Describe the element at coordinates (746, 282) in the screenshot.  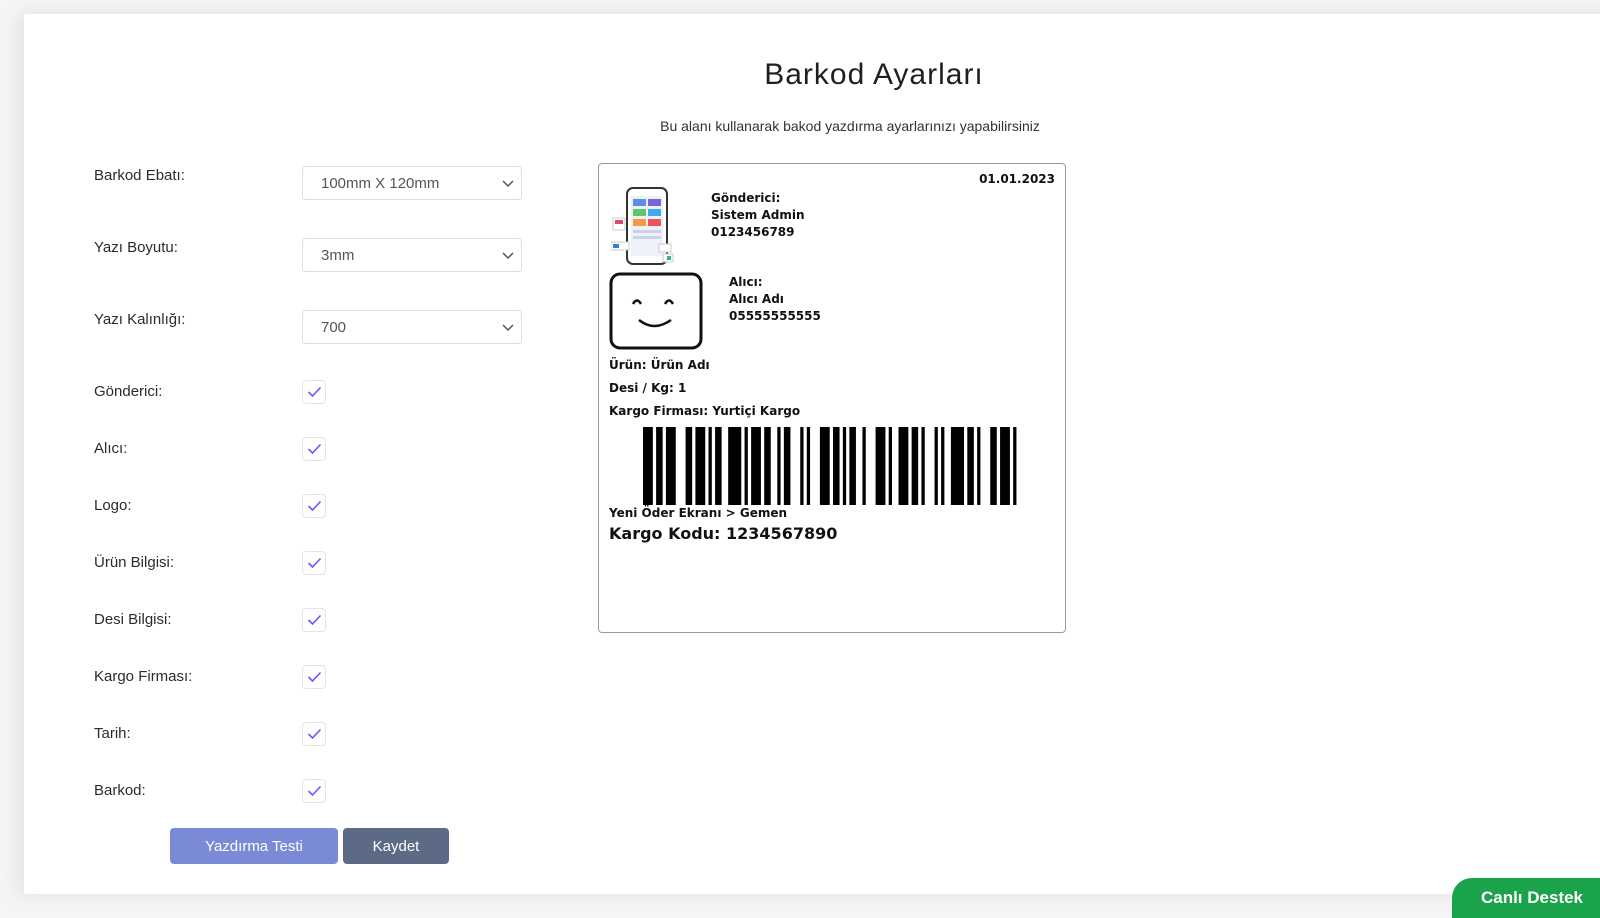
I see `preview-receiver-title: Alıcı:` at that location.